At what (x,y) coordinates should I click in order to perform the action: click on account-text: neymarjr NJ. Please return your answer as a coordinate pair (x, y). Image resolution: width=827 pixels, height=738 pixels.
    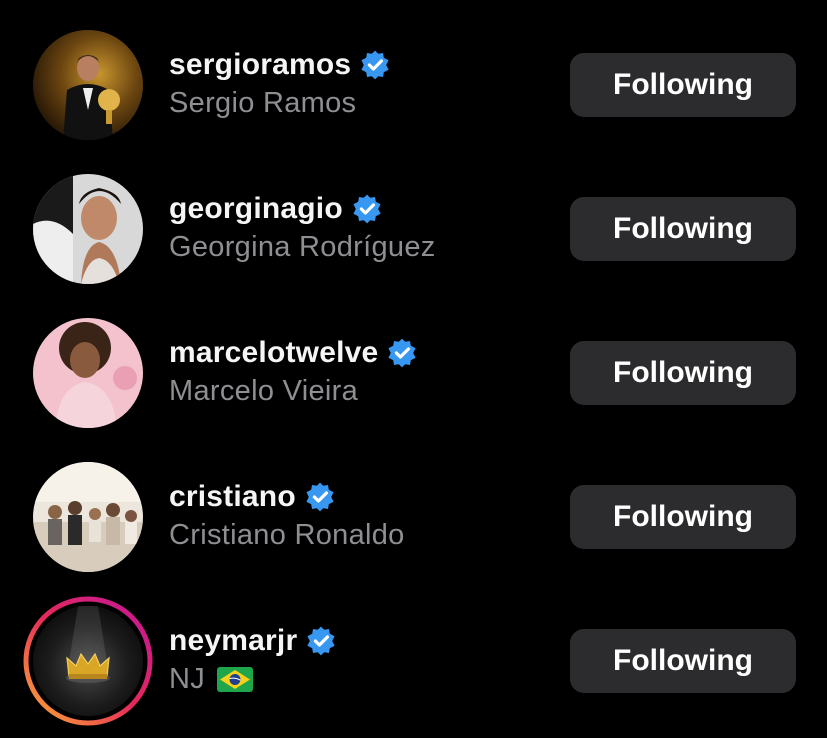
    Looking at the image, I should click on (253, 658).